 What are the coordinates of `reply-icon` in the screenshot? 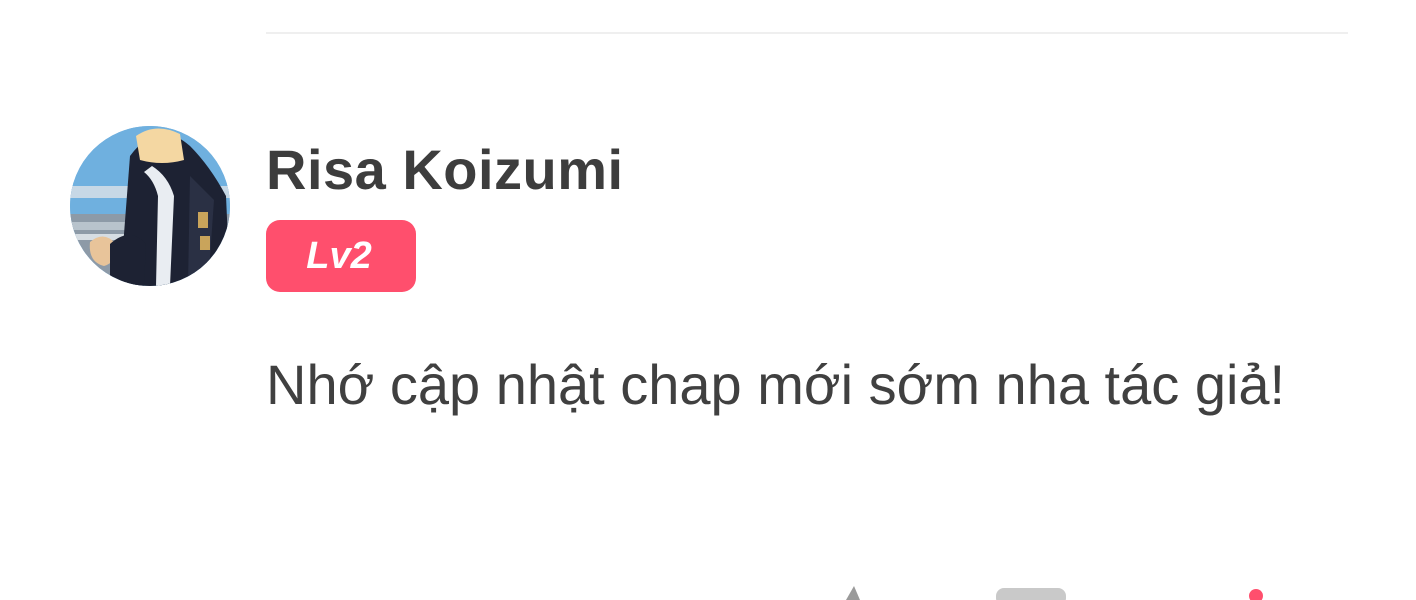 It's located at (1032, 591).